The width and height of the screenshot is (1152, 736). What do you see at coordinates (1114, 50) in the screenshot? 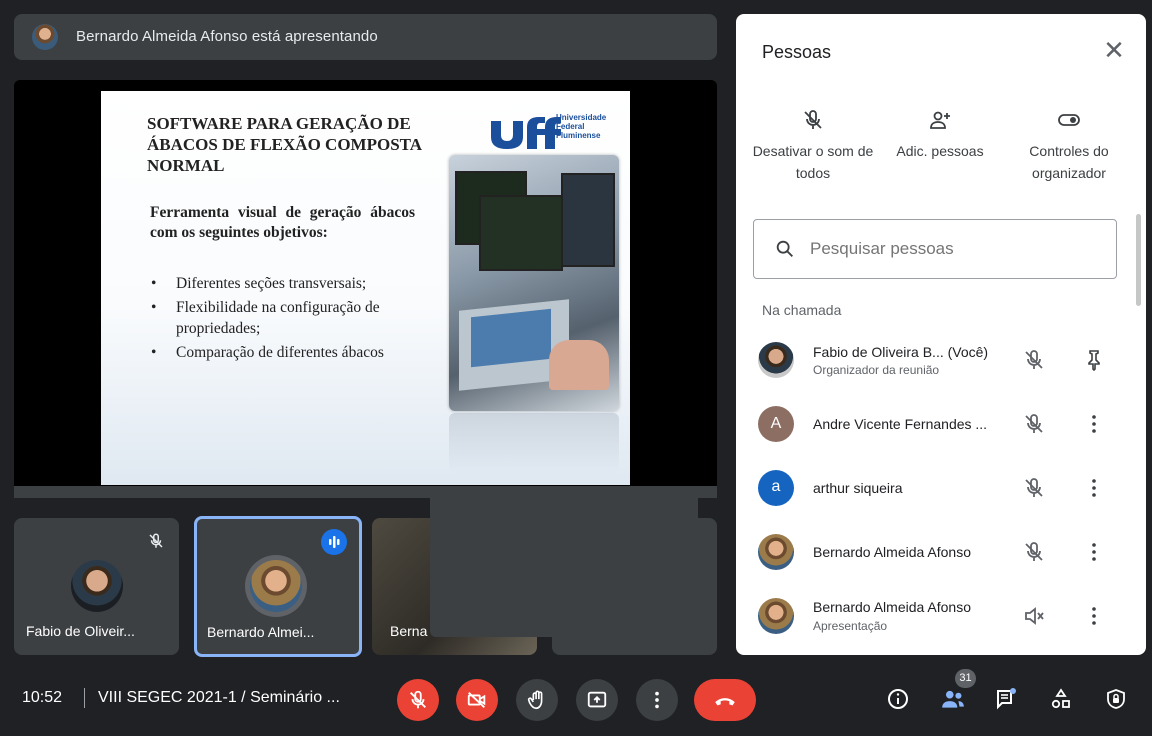
I see `close-icon: ✕` at bounding box center [1114, 50].